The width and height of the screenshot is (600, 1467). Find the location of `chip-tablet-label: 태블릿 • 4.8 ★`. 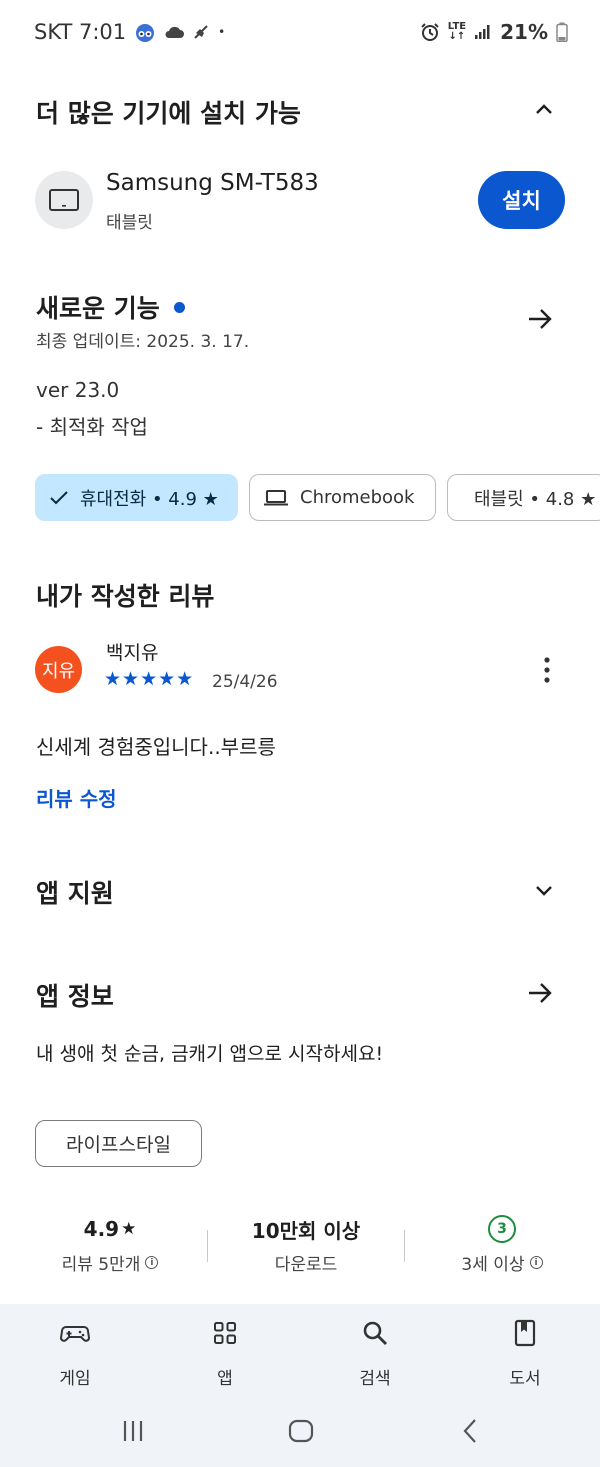

chip-tablet-label: 태블릿 • 4.8 ★ is located at coordinates (535, 499).